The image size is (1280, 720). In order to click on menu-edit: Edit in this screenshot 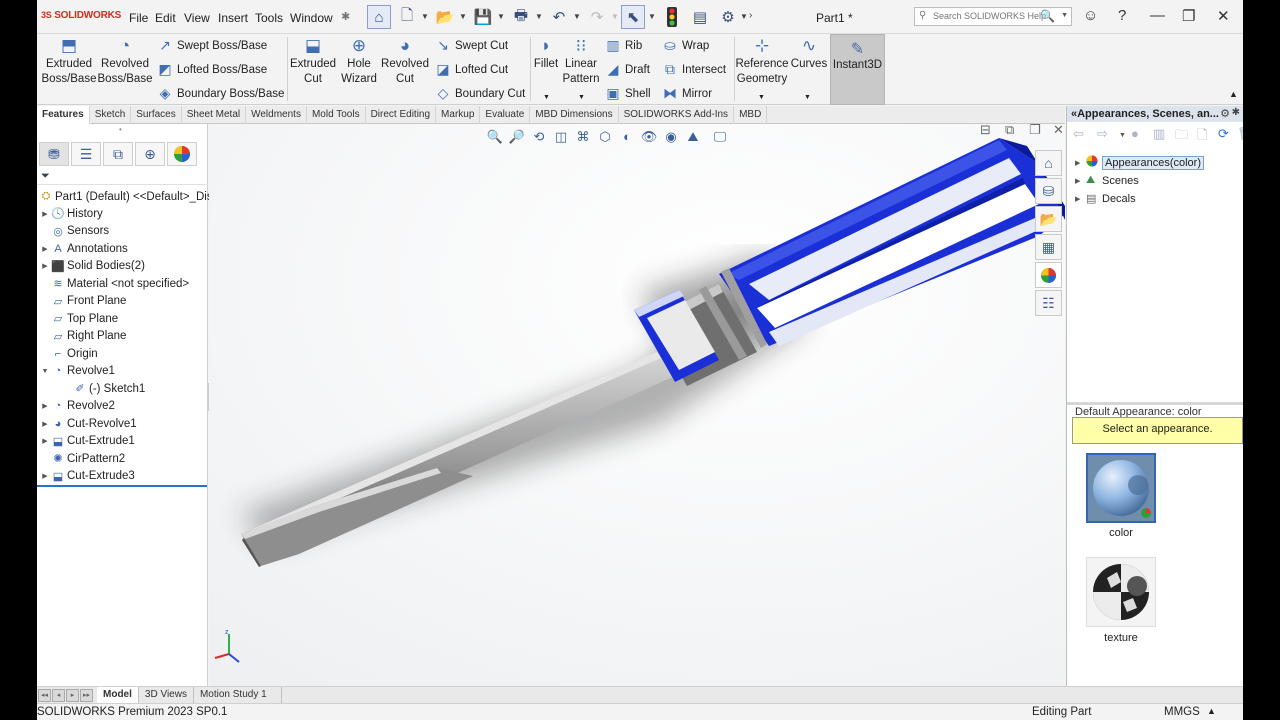, I will do `click(165, 18)`.